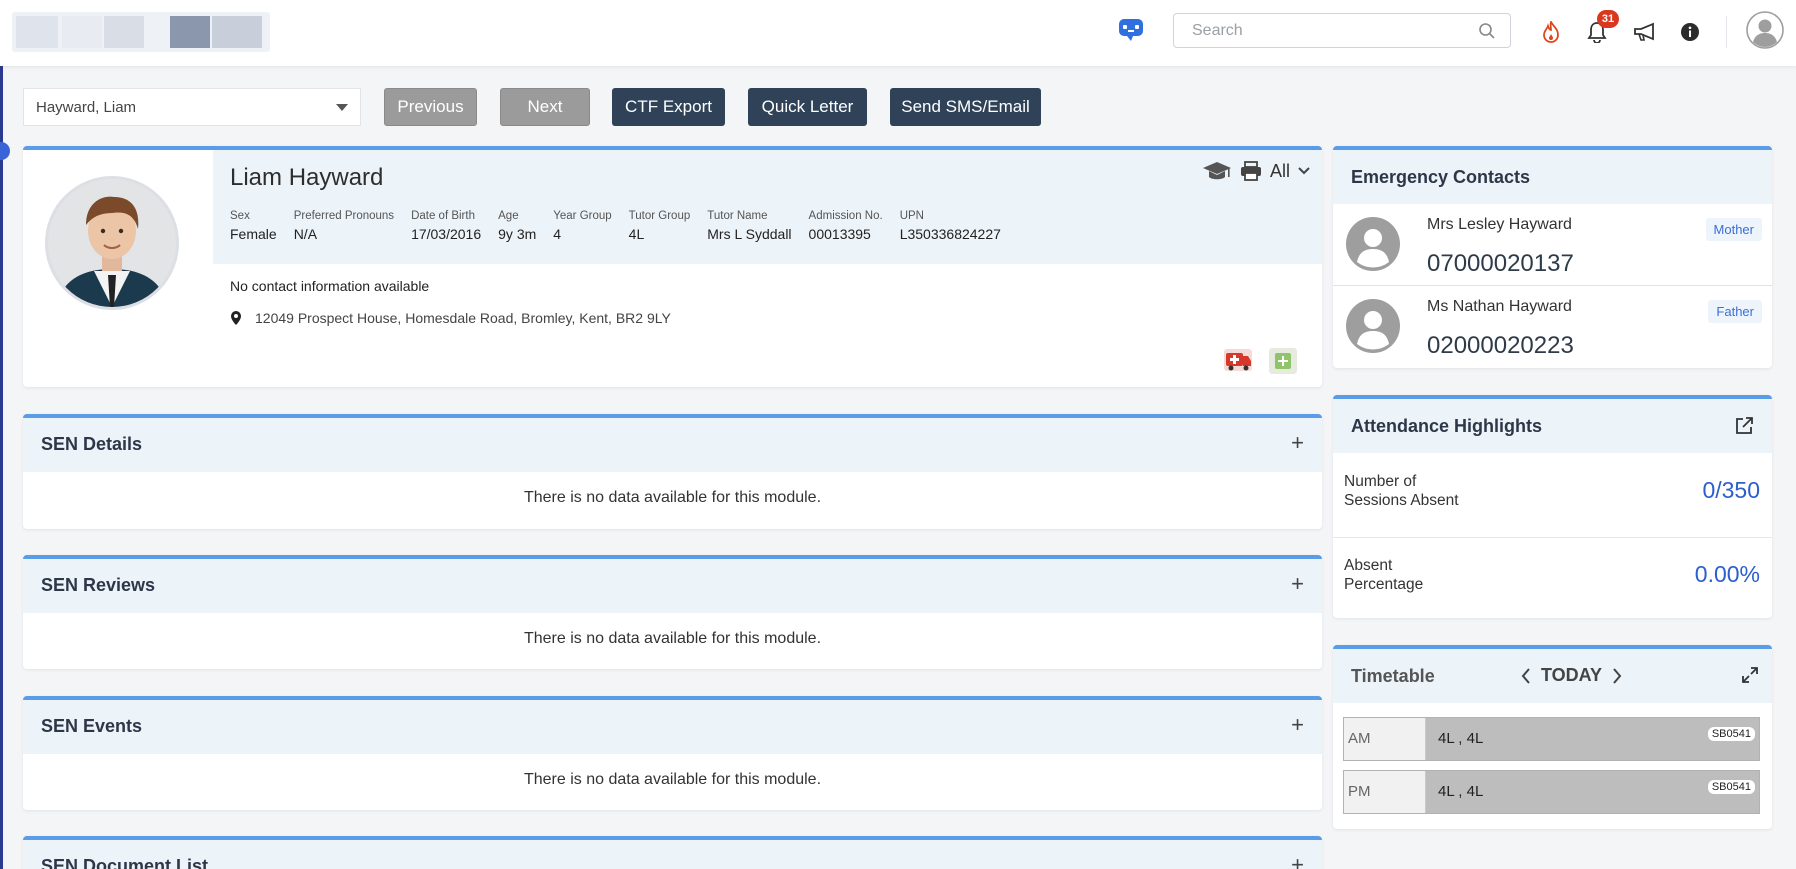  I want to click on contact-name: Mrs Lesley Hayward, so click(1499, 224).